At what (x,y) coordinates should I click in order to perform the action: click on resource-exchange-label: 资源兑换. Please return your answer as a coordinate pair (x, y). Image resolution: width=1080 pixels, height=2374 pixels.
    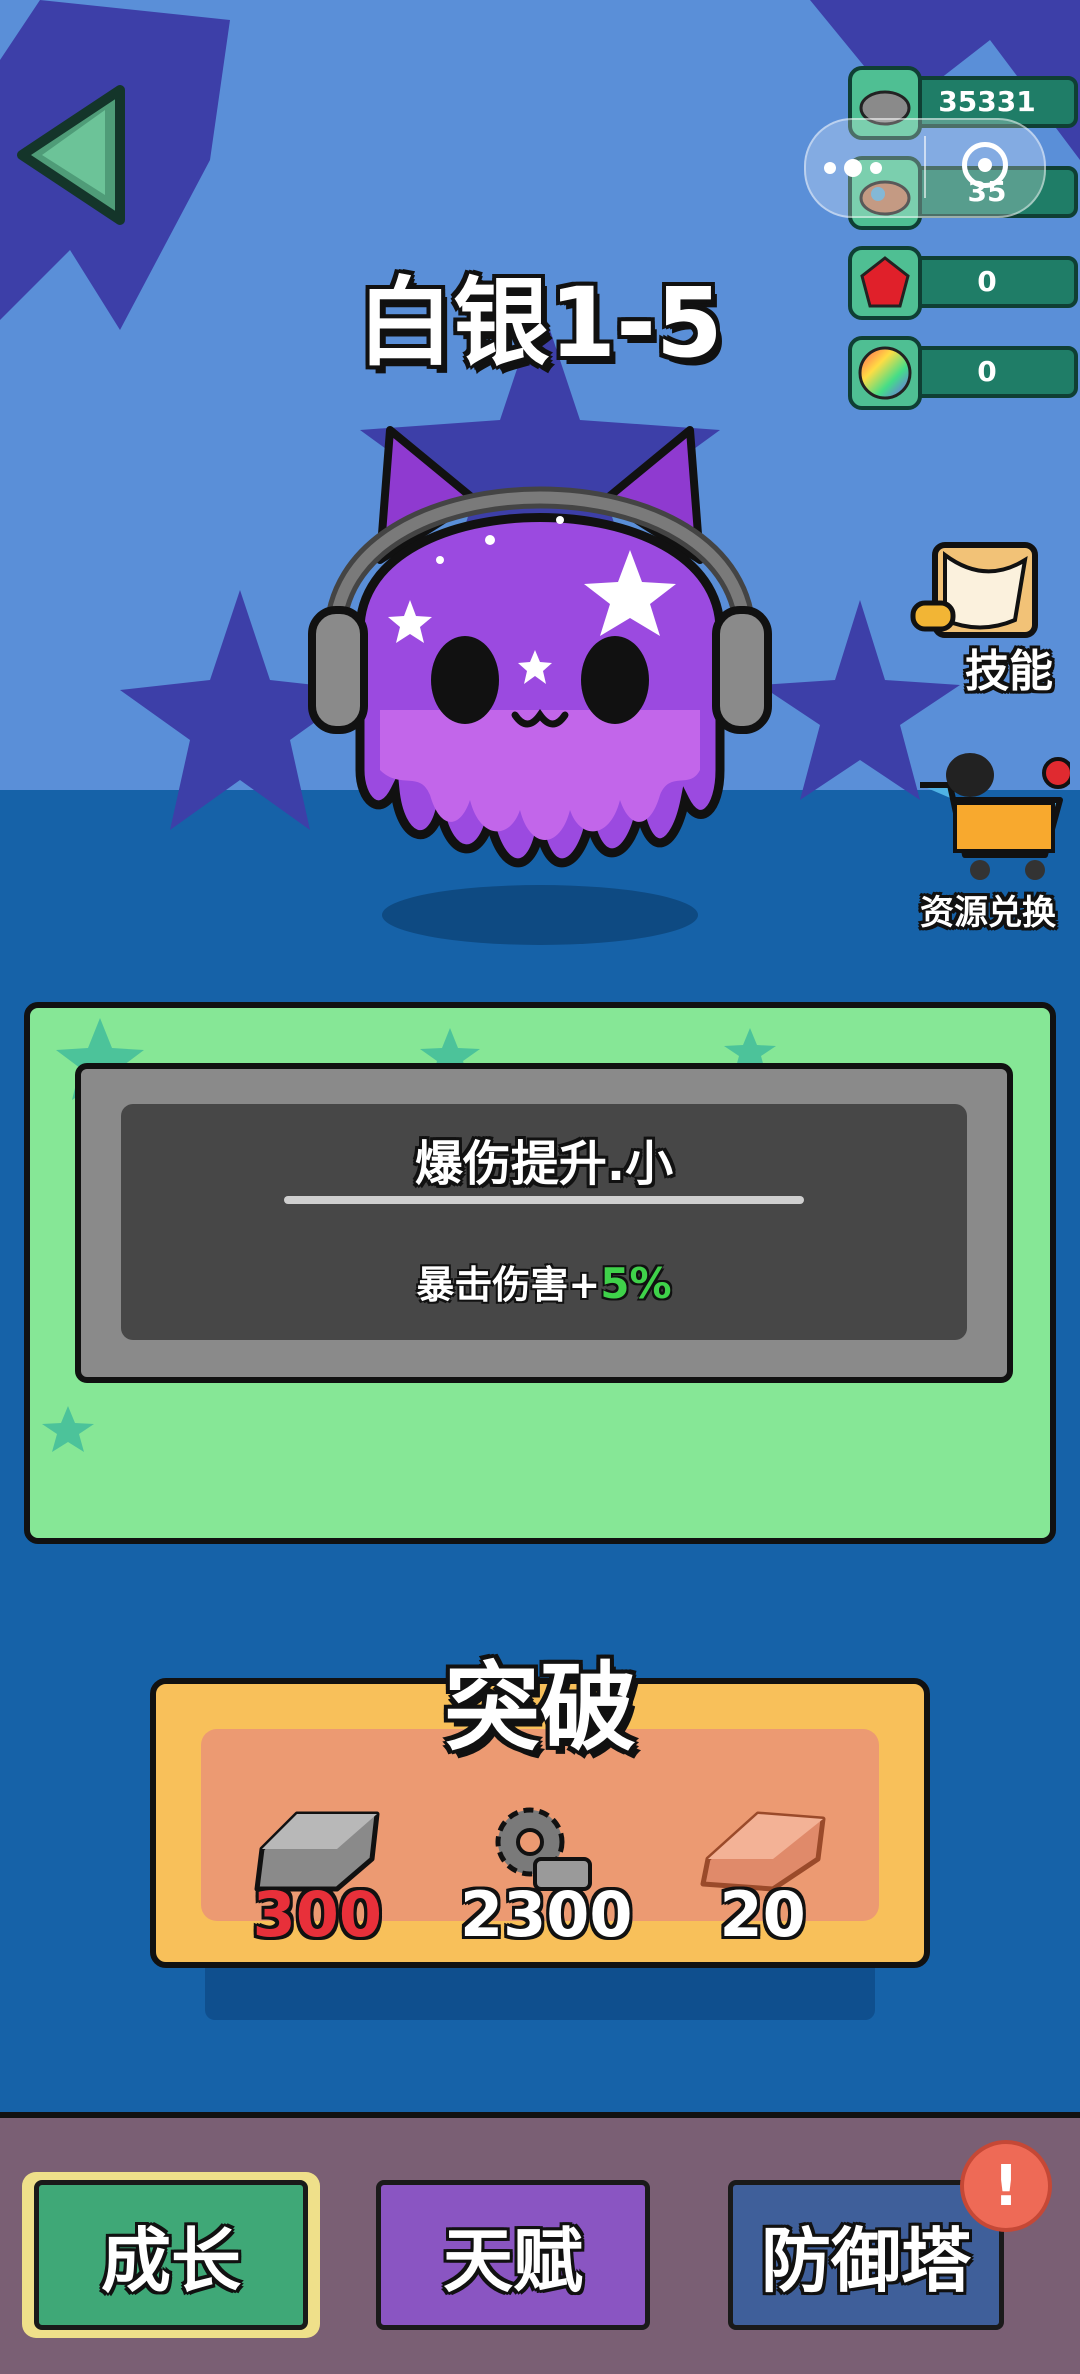
    Looking at the image, I should click on (988, 913).